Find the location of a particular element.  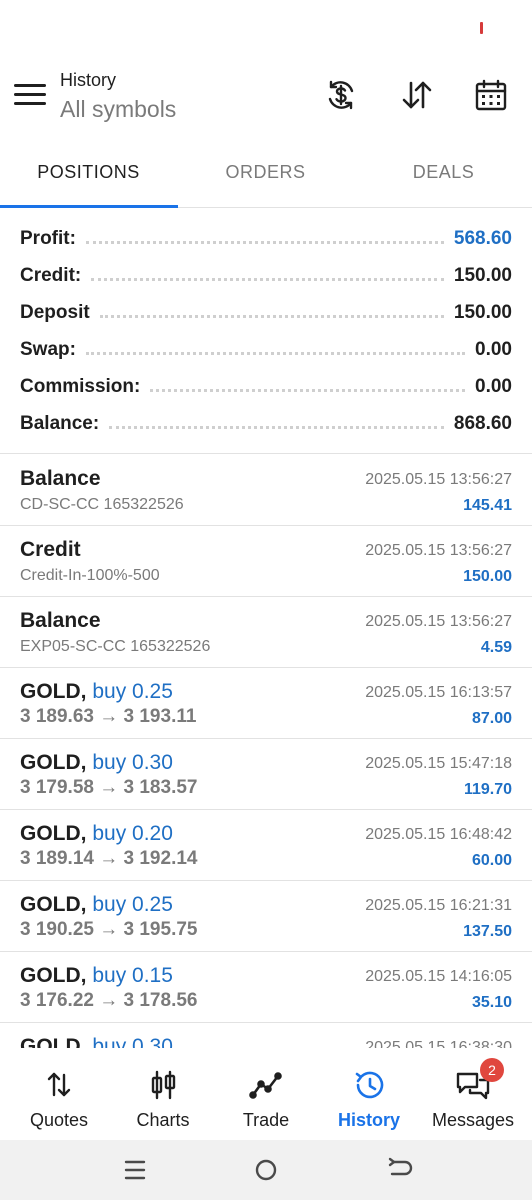

deal-comment: CD-SC-CC 165322526 is located at coordinates (102, 504).